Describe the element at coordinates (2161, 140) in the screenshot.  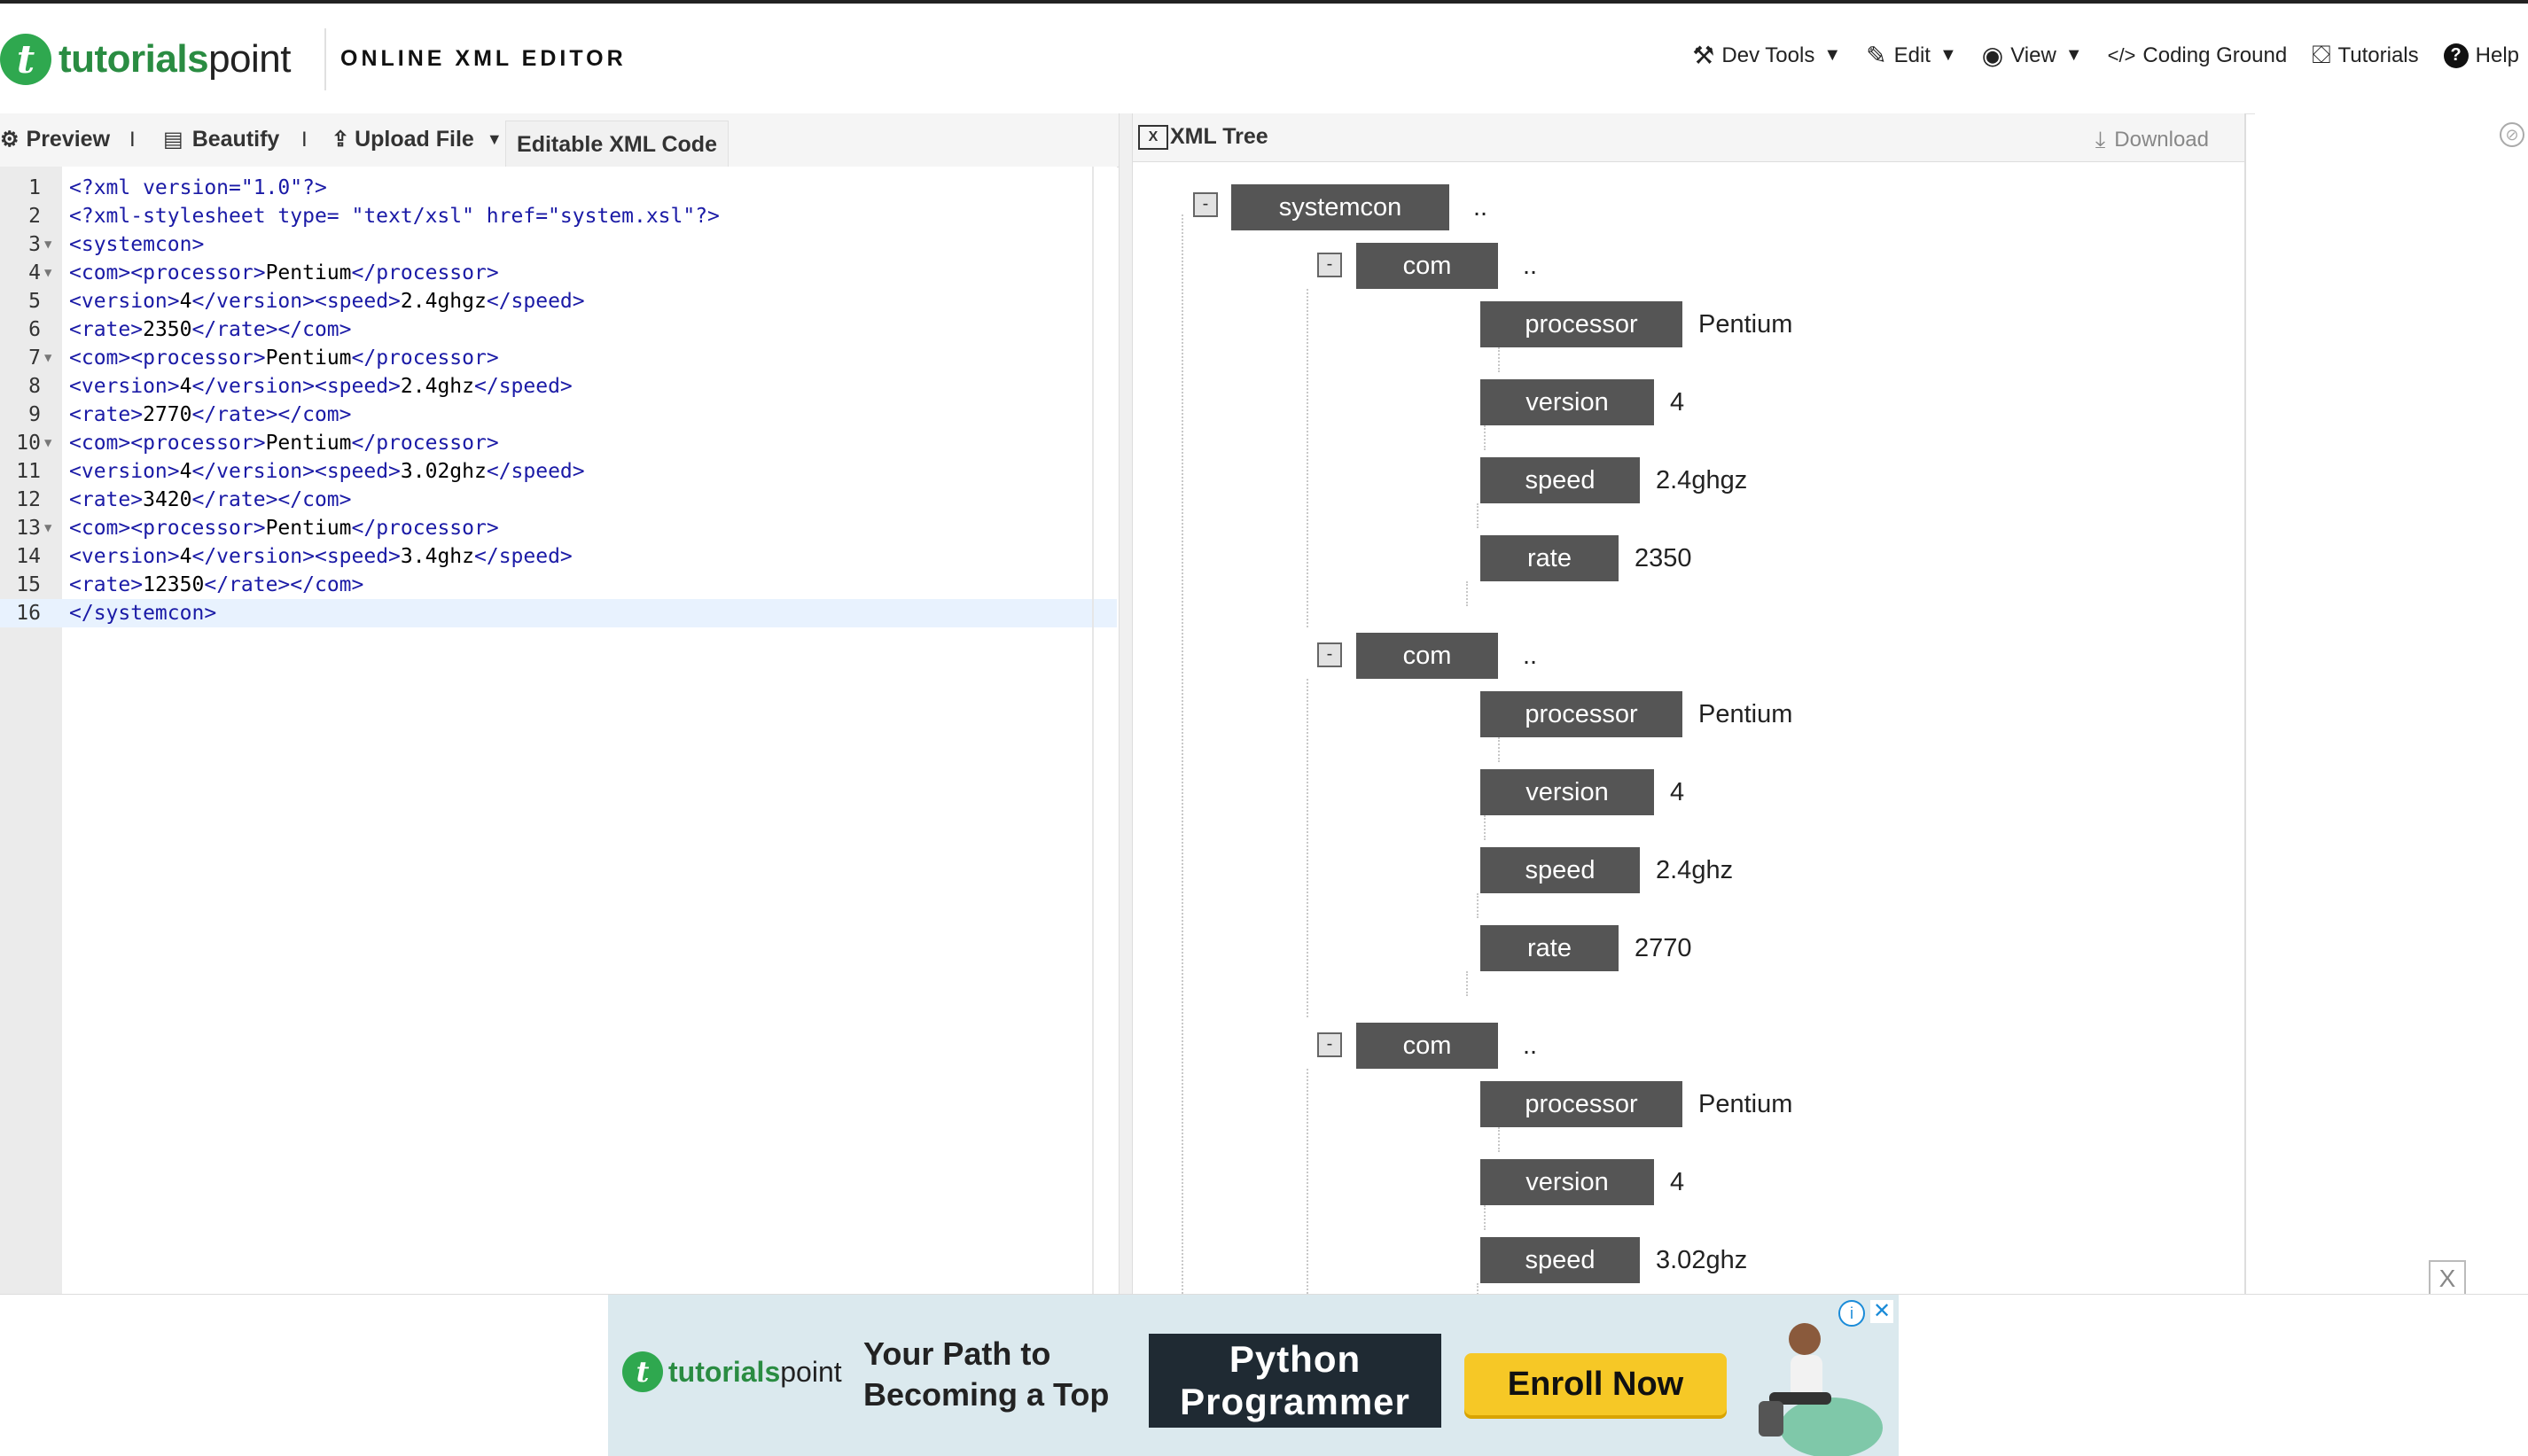
I see `download-label: Download` at that location.